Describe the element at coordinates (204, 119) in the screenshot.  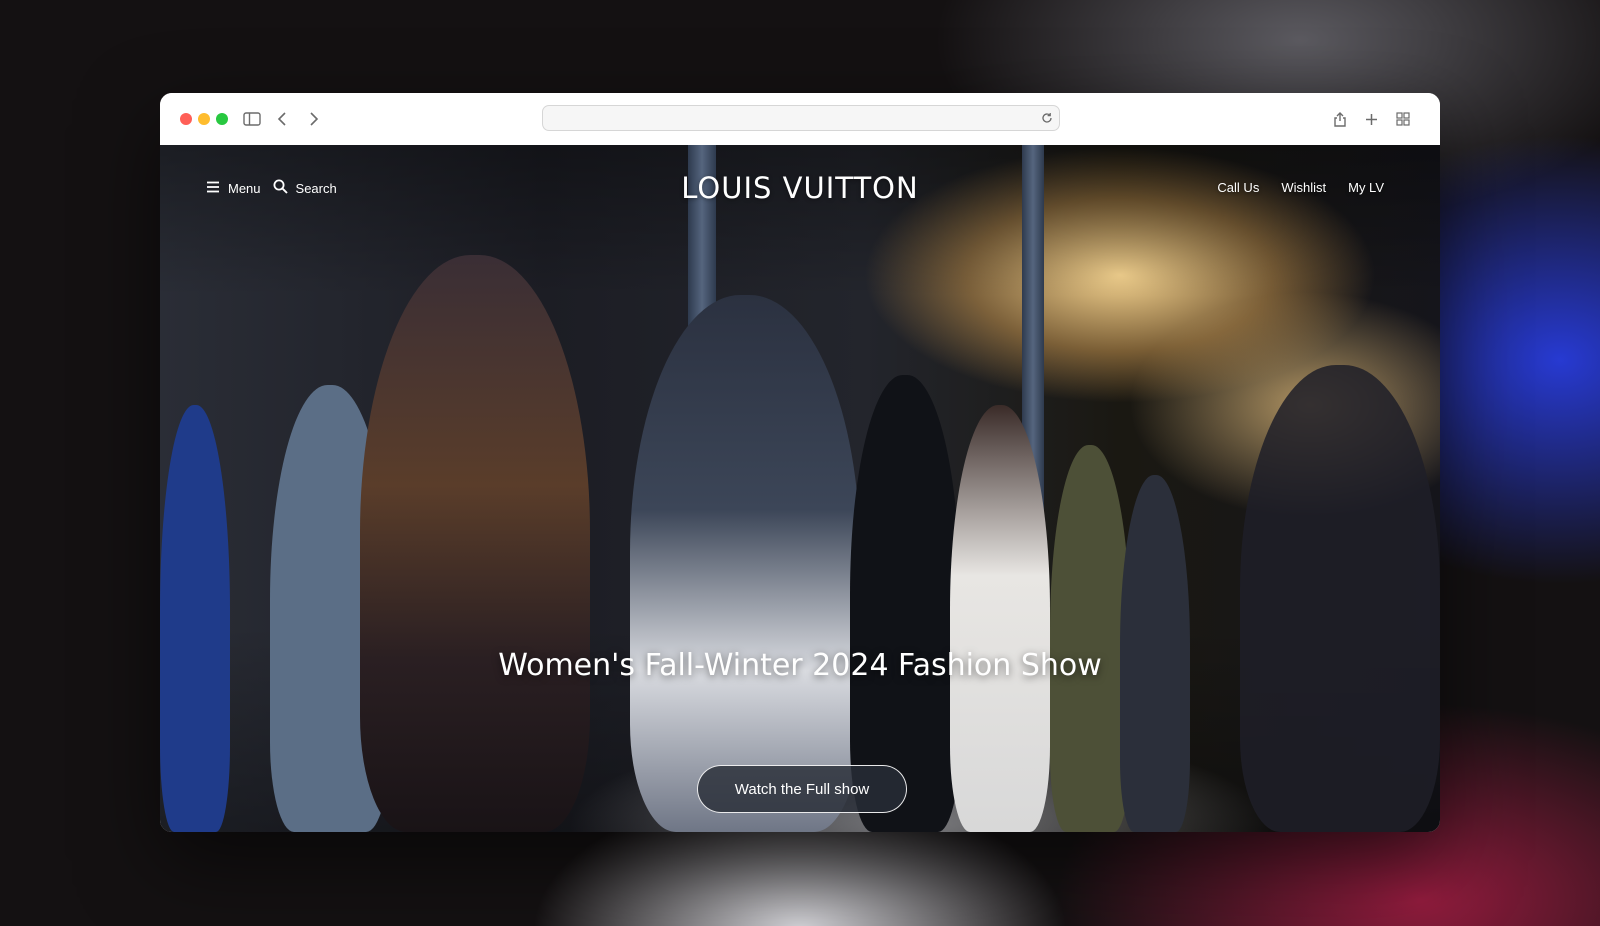
I see `minimize-window-button` at that location.